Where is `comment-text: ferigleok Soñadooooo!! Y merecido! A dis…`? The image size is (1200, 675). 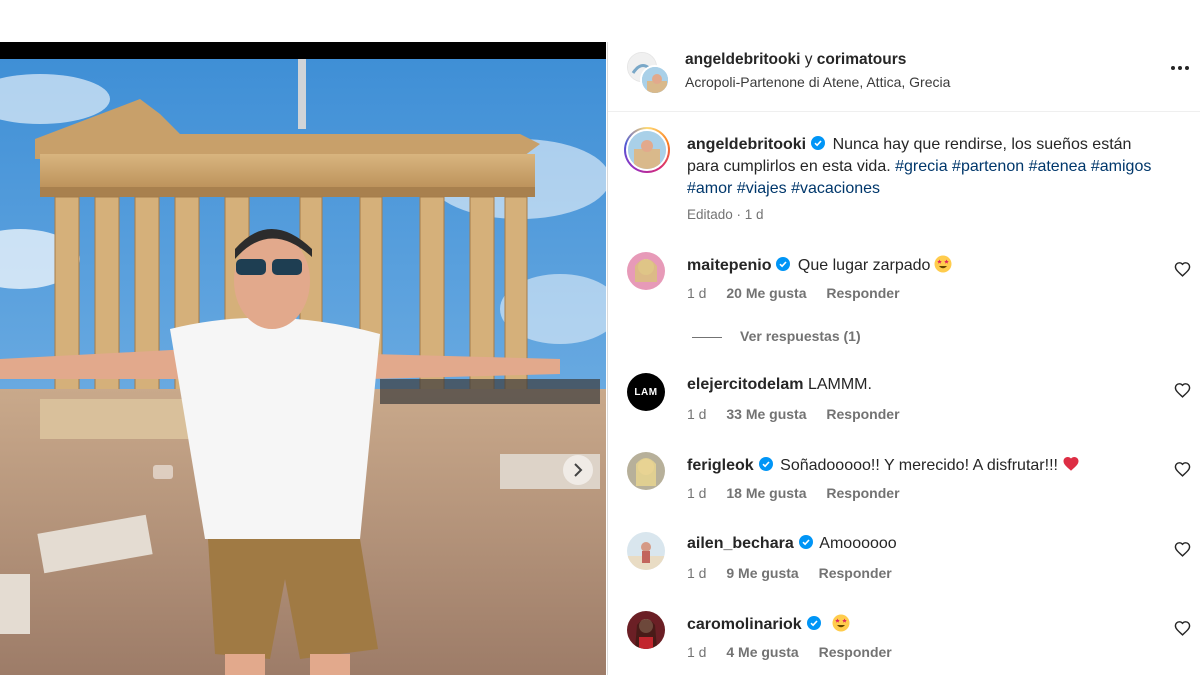
comment-text: ferigleok Soñadooooo!! Y merecido! A dis… is located at coordinates (883, 465).